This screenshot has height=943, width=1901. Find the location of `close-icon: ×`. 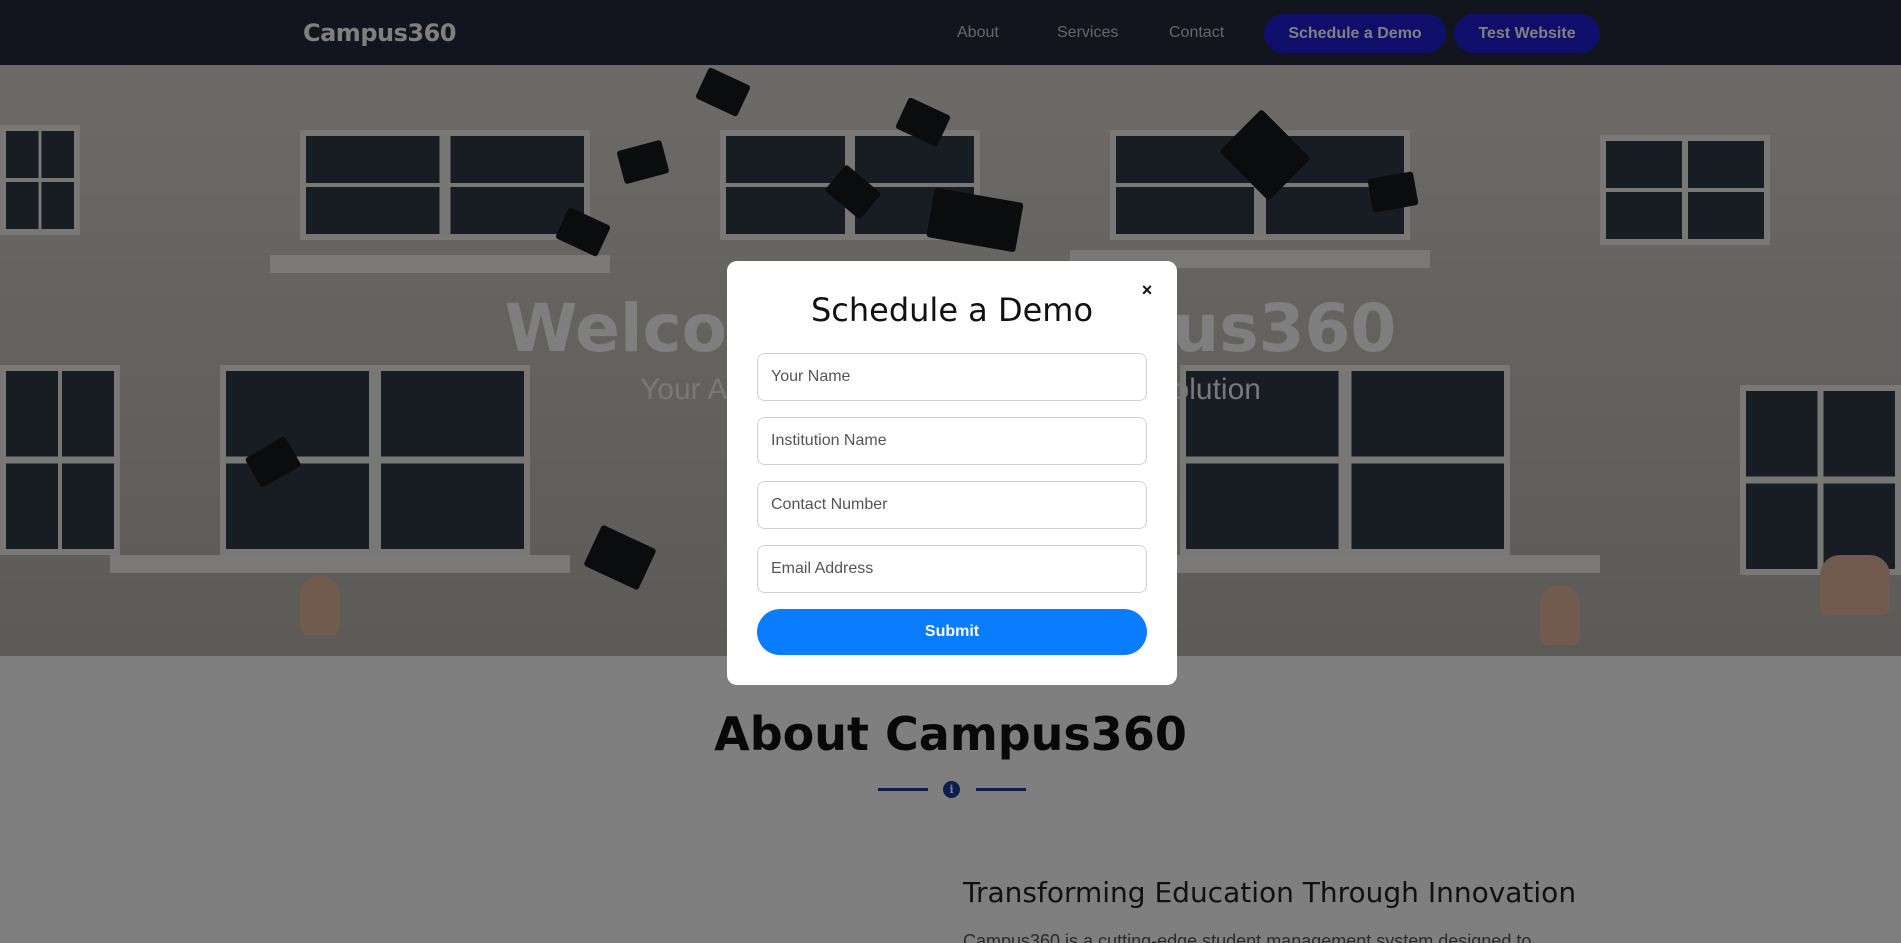

close-icon: × is located at coordinates (1147, 290).